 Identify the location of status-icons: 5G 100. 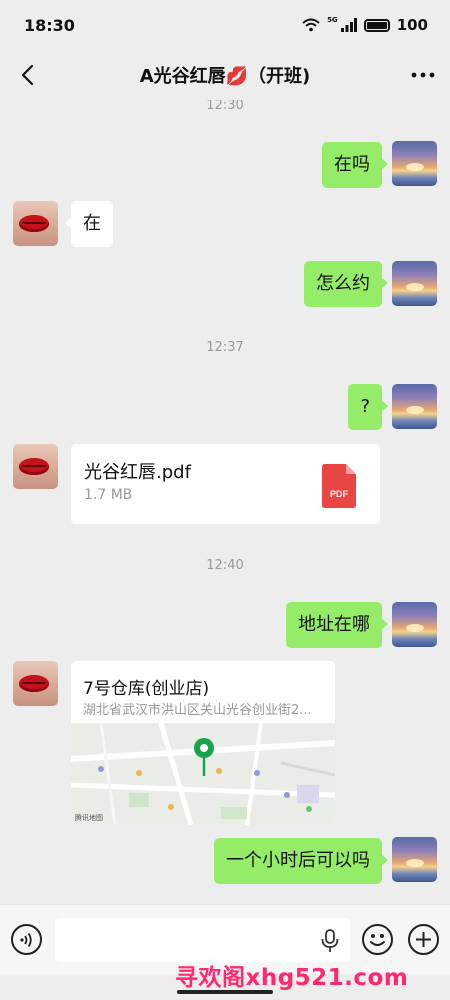
(365, 25).